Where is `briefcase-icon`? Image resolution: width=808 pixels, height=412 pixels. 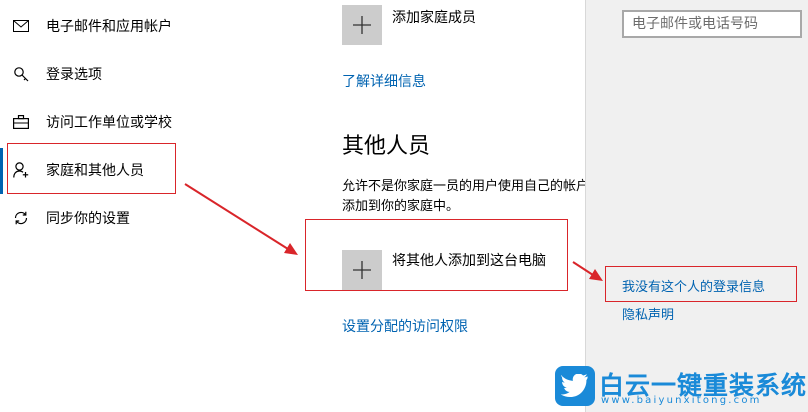
briefcase-icon is located at coordinates (21, 122).